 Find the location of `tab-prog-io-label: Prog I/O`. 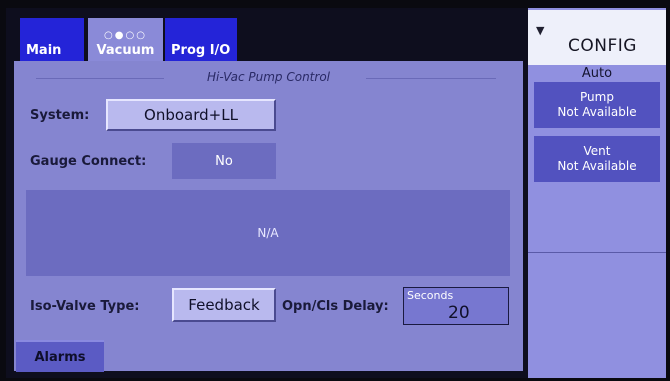

tab-prog-io-label: Prog I/O is located at coordinates (201, 50).